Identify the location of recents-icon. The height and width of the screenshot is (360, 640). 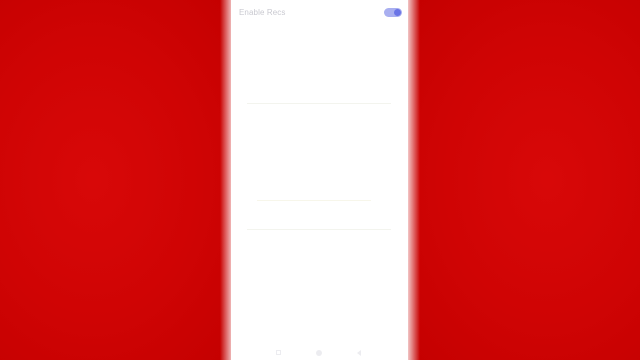
(278, 352).